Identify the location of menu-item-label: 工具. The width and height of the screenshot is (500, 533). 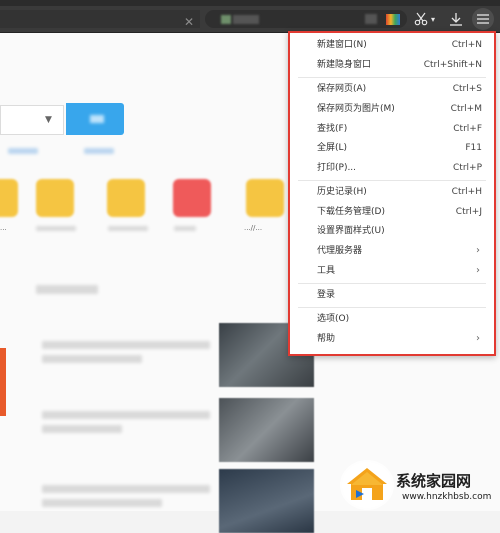
(326, 271).